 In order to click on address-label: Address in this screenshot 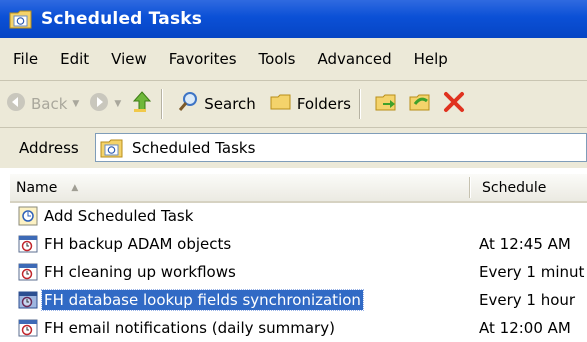, I will do `click(49, 148)`.